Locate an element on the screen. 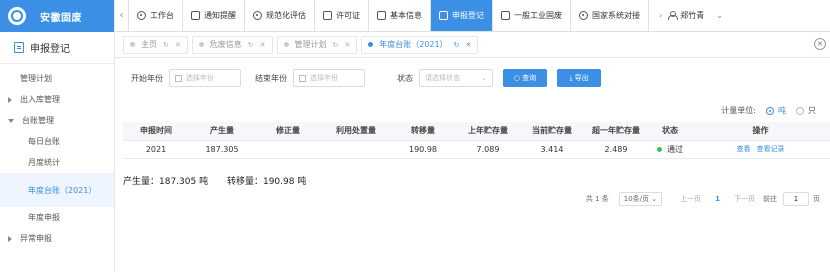  nav-label: 基本信息 is located at coordinates (406, 15).